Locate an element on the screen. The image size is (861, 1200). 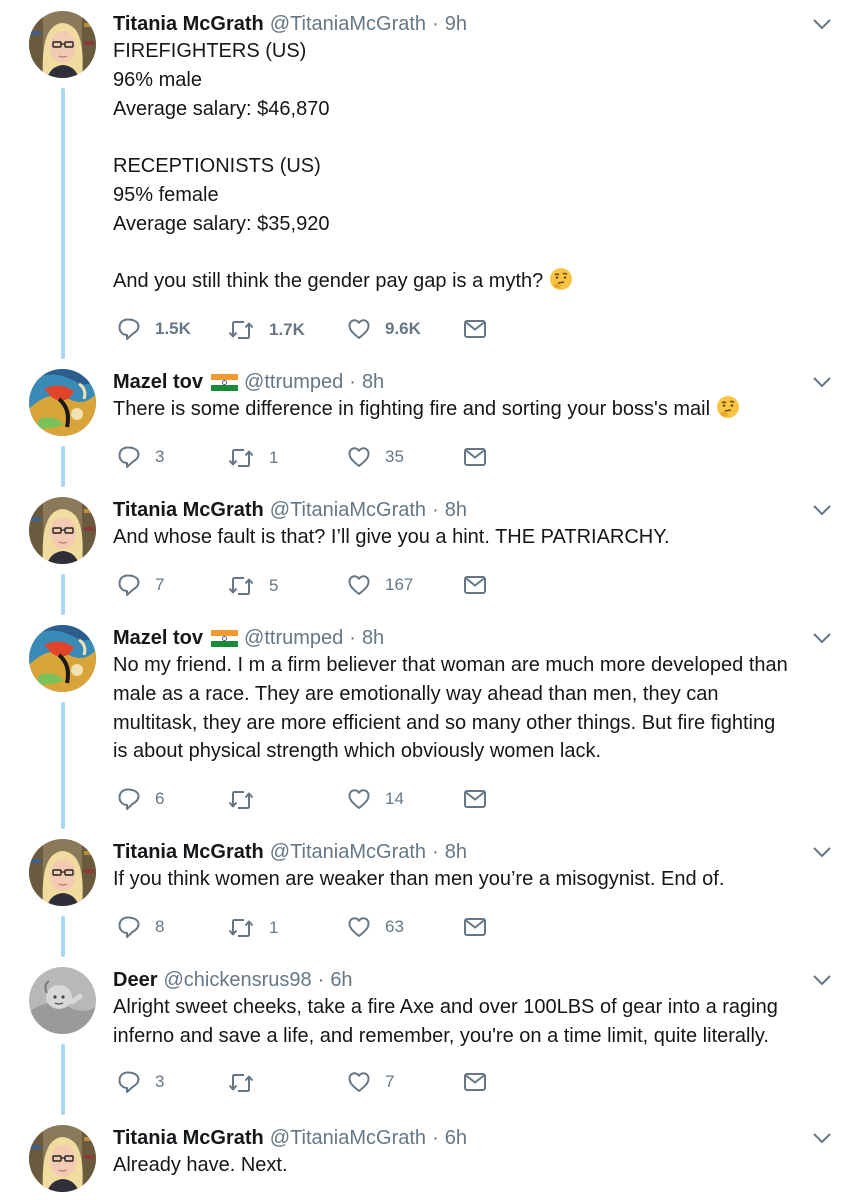
replies-count: 6 is located at coordinates (160, 798).